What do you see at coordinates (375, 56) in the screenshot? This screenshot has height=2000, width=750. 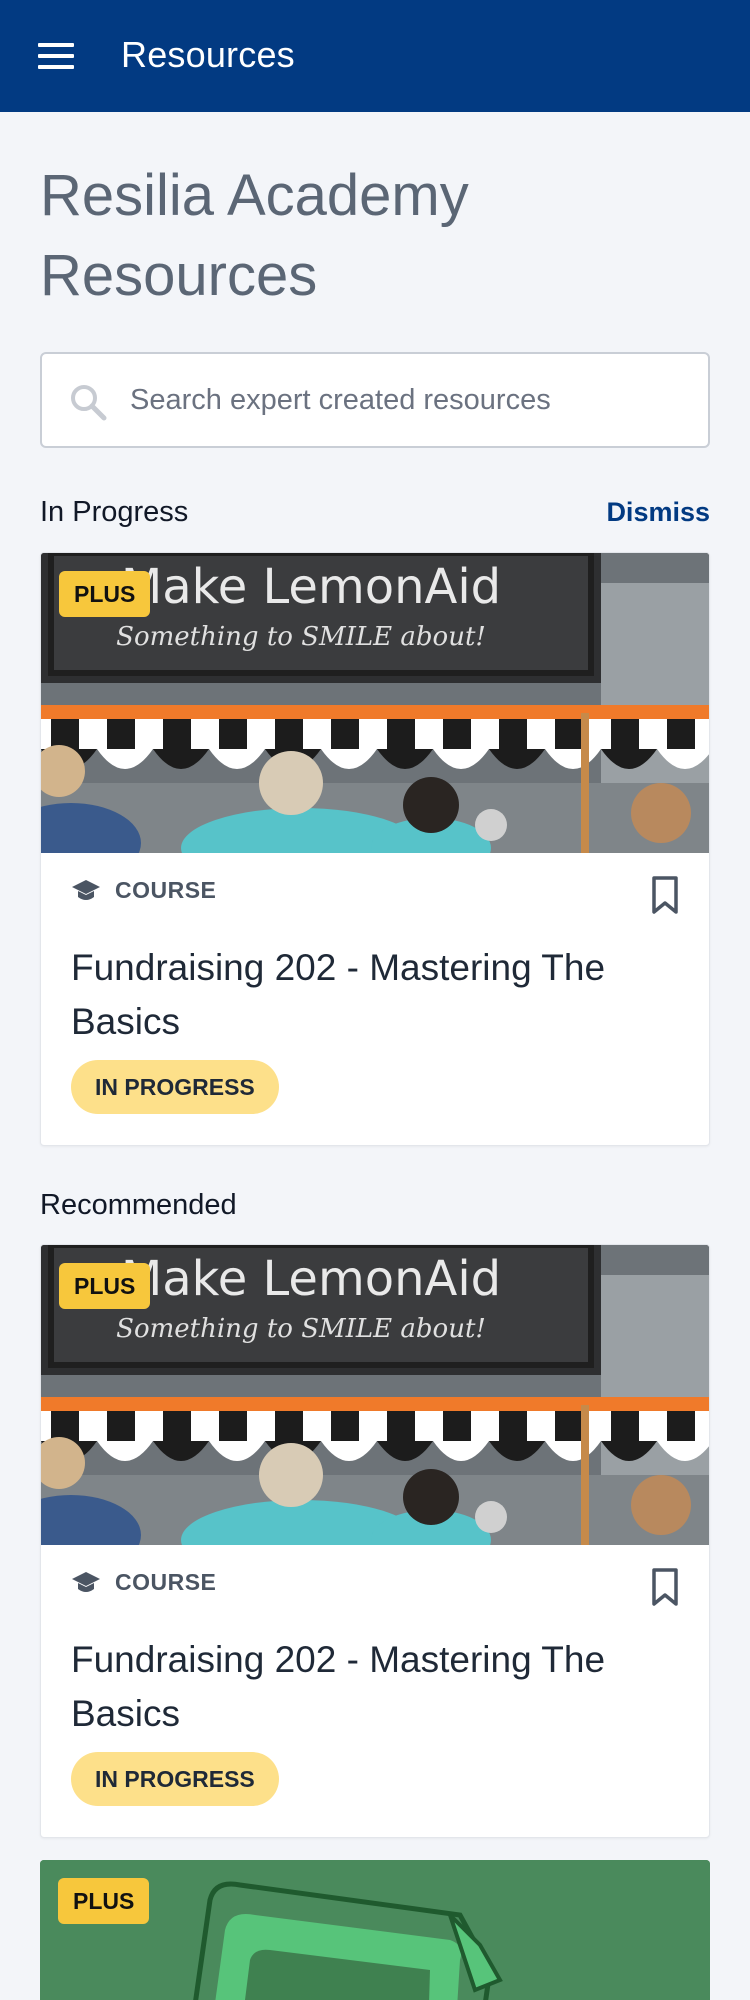 I see `top-app-bar: Resources` at bounding box center [375, 56].